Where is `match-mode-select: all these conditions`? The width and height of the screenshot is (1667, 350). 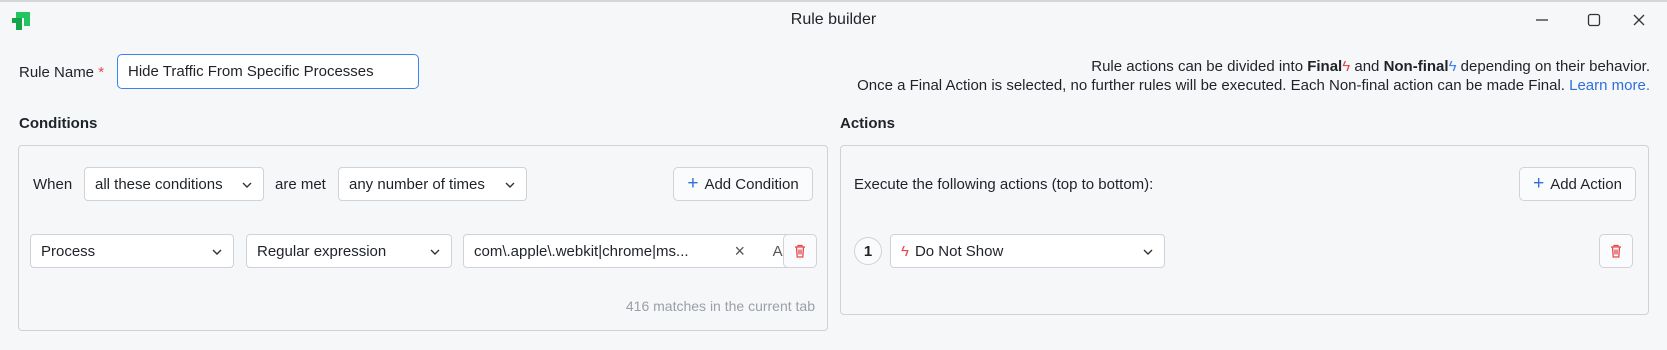
match-mode-select: all these conditions is located at coordinates (174, 184).